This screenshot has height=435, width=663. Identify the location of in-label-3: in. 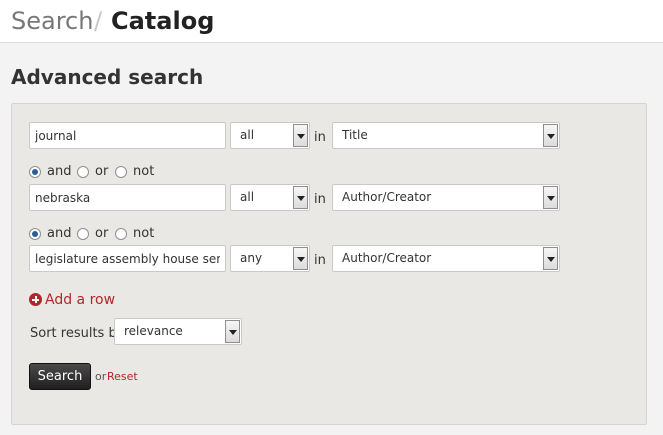
(320, 260).